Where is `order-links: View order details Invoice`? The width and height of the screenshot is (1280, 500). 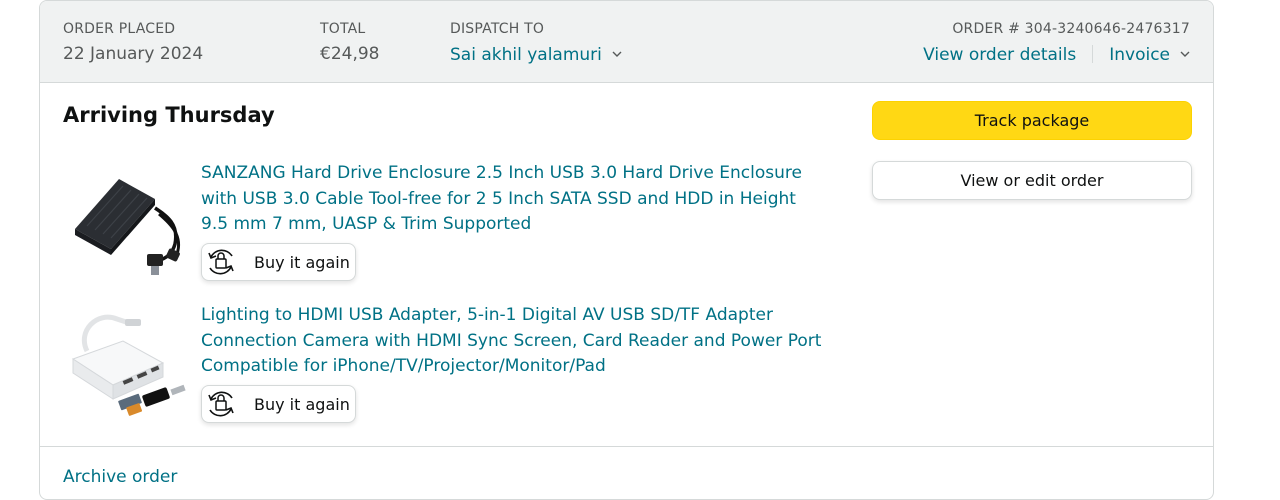
order-links: View order details Invoice is located at coordinates (1056, 54).